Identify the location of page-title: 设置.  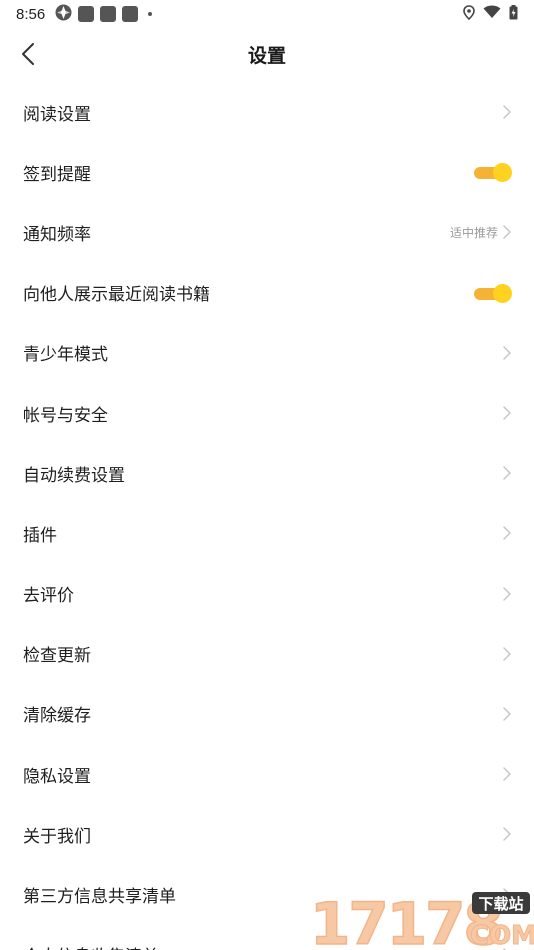
(266, 56).